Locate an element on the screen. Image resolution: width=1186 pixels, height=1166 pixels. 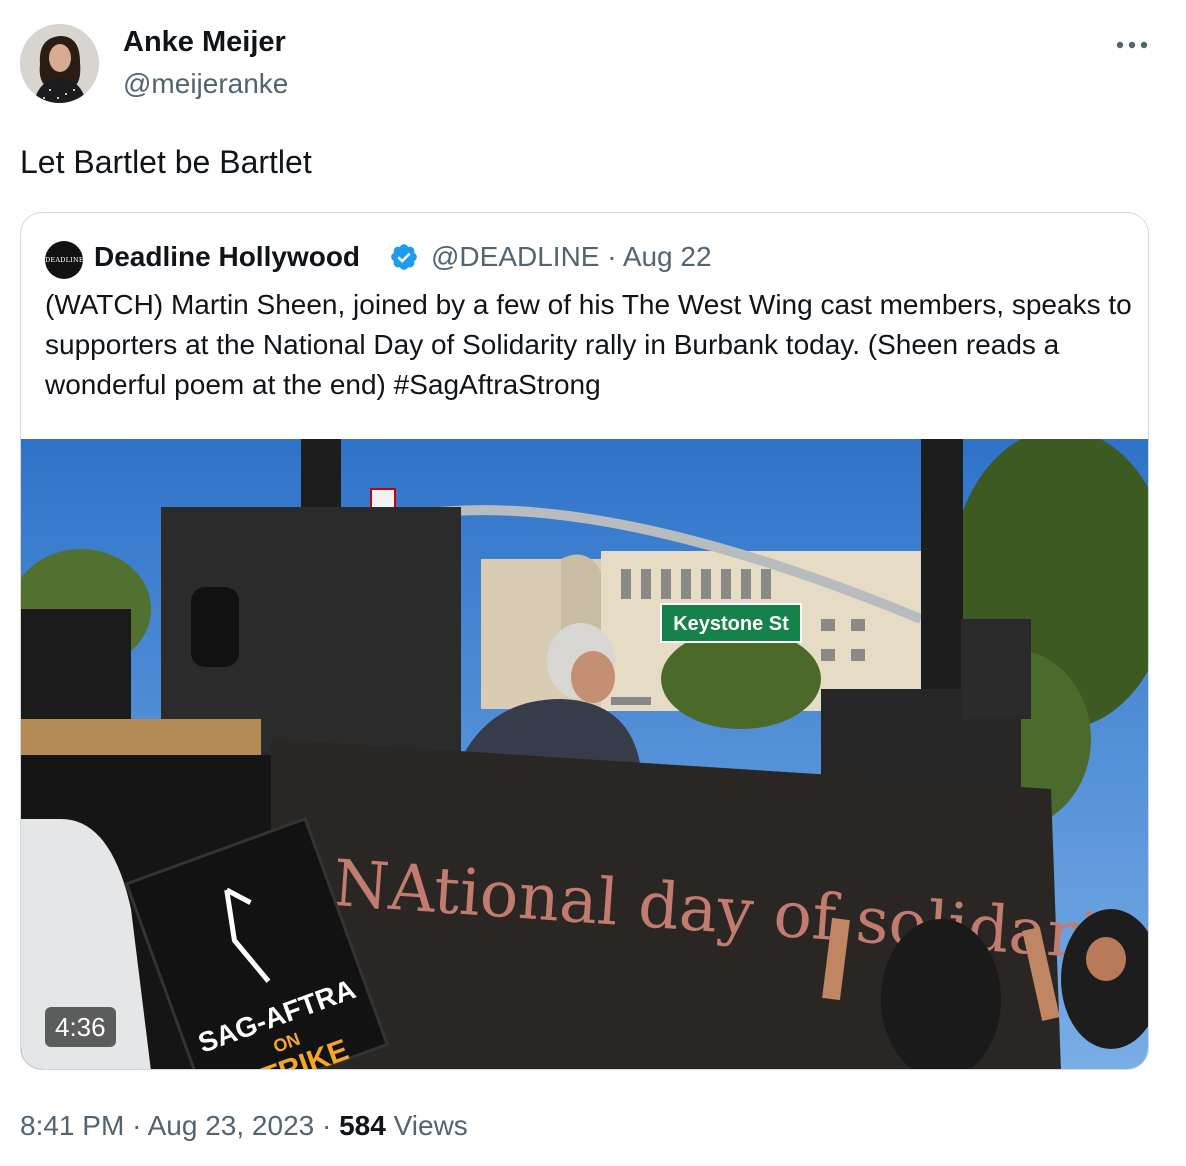
video-duration-badge: 4:36 is located at coordinates (80, 1027).